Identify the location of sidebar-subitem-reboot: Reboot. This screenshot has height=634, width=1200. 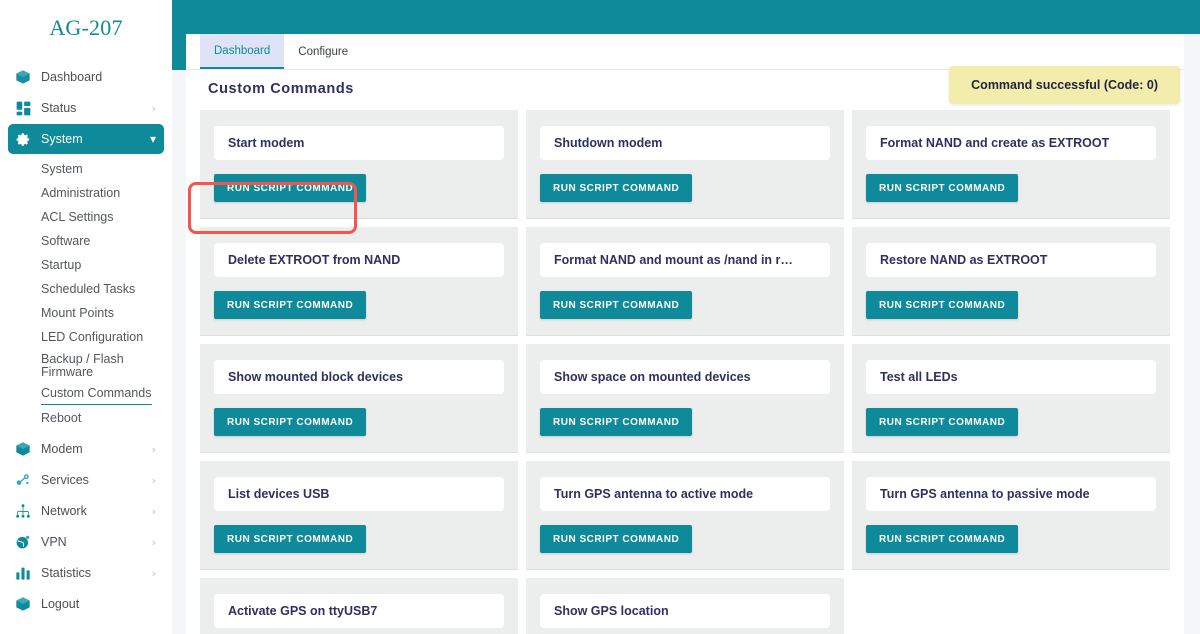
(86, 418).